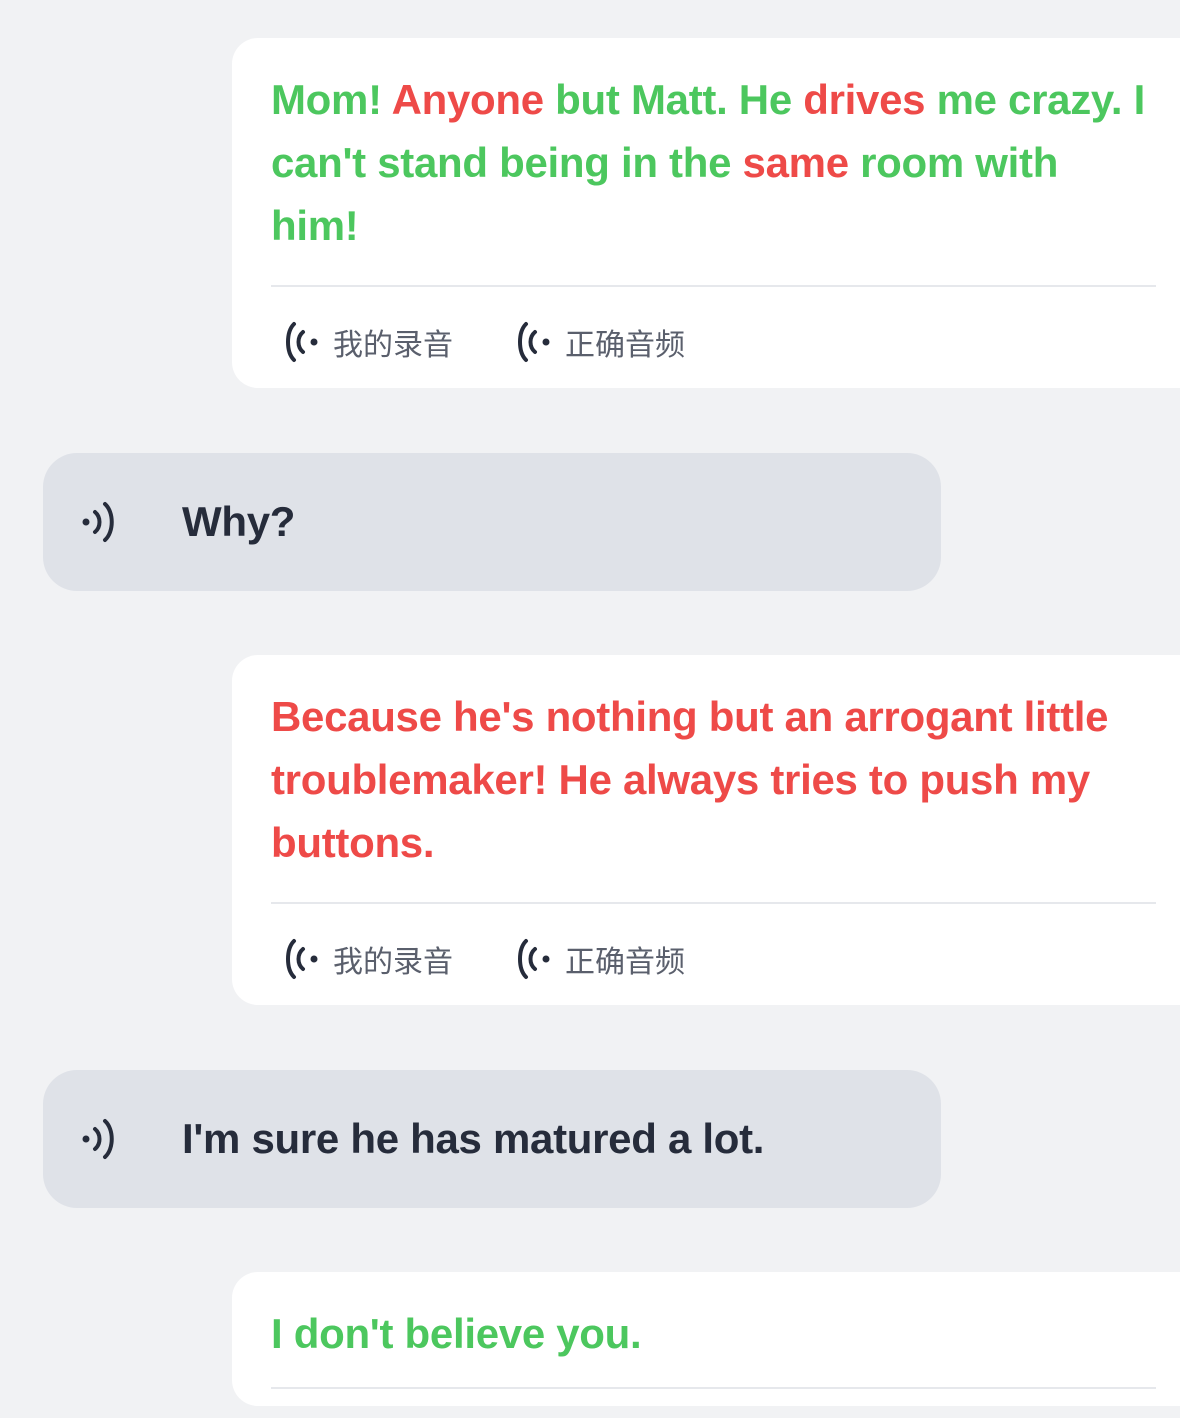  What do you see at coordinates (473, 1138) in the screenshot?
I see `bot-message-text: I'm sure he has matured a lot.` at bounding box center [473, 1138].